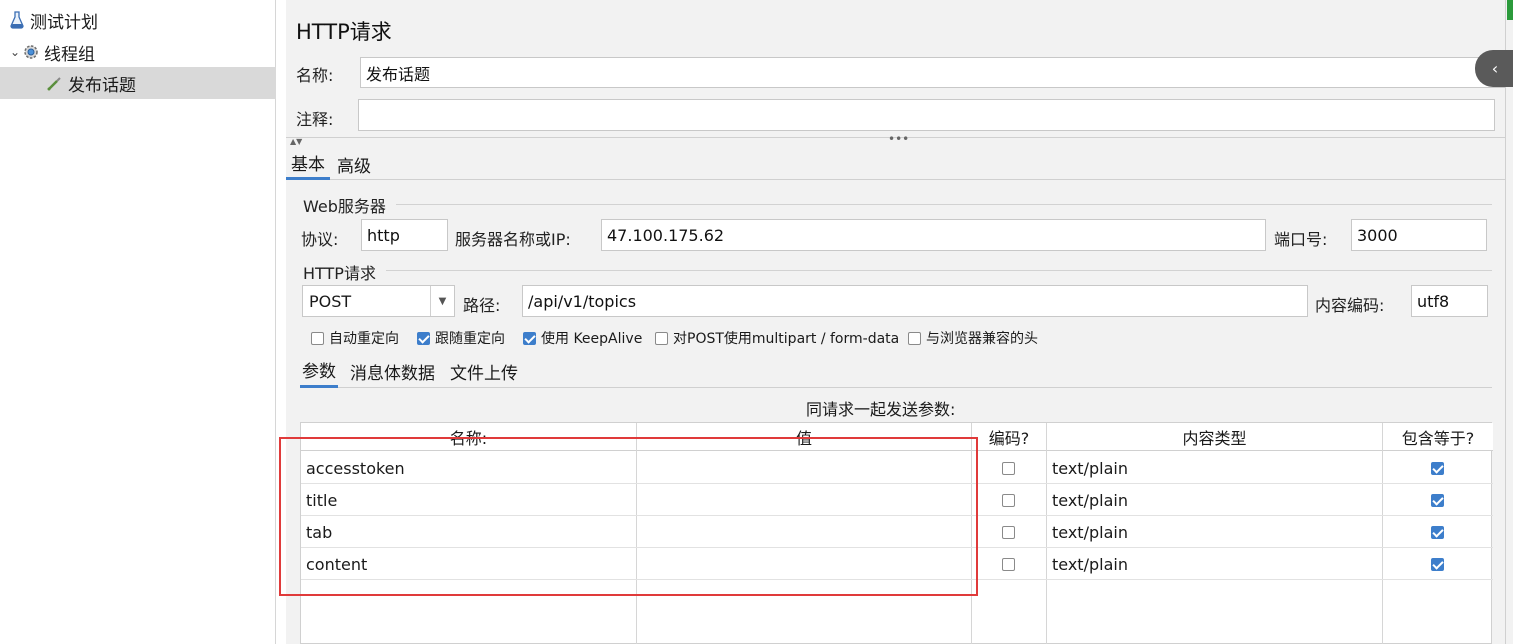 The height and width of the screenshot is (644, 1513). What do you see at coordinates (339, 273) in the screenshot?
I see `http-request-section-title: HTTP请求` at bounding box center [339, 273].